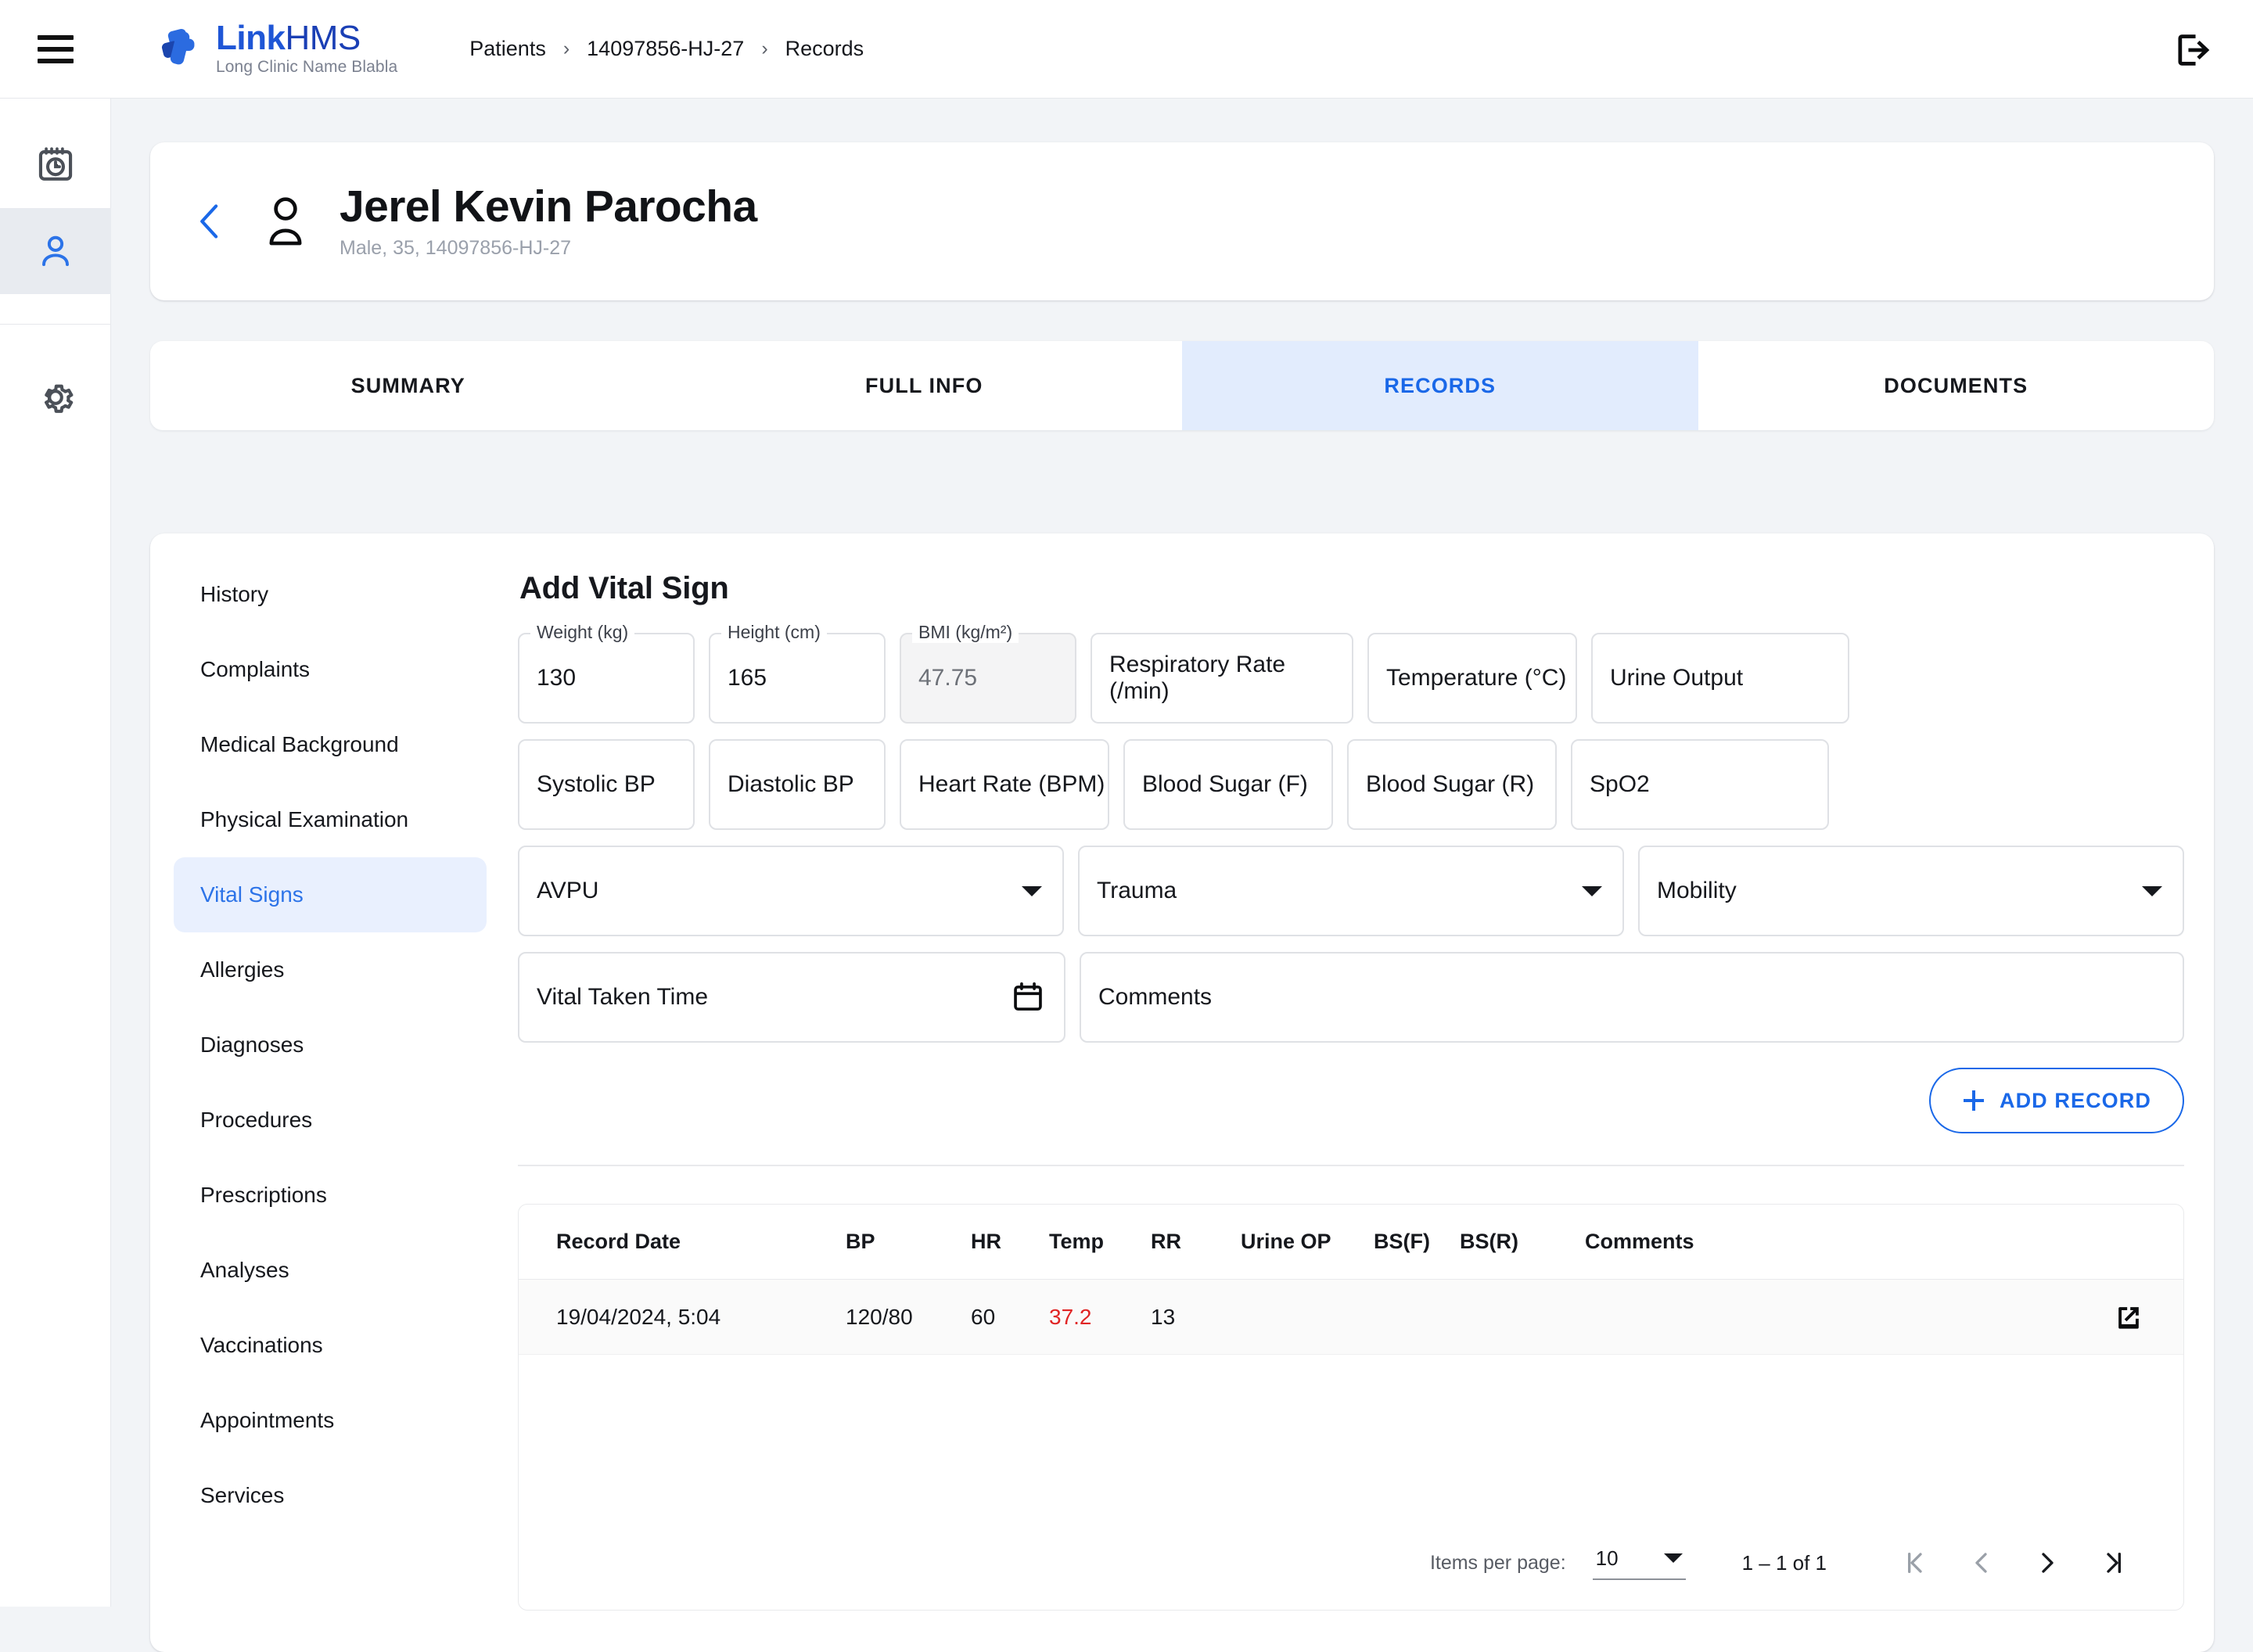  I want to click on next-page-icon, so click(2048, 1563).